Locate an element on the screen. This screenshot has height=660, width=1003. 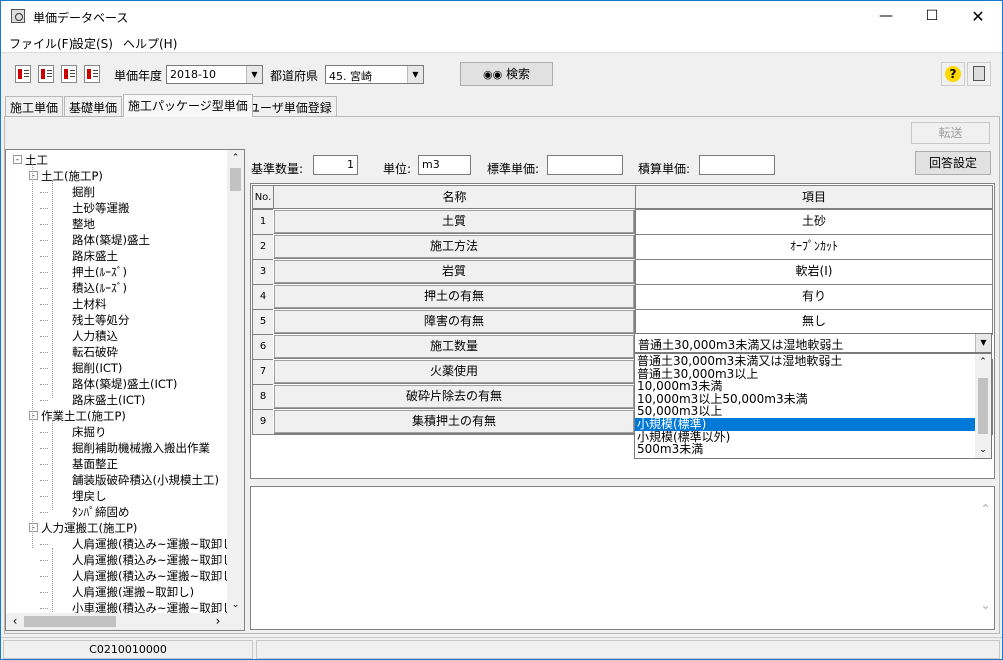
year-select: 2018-10 ▼ is located at coordinates (214, 74).